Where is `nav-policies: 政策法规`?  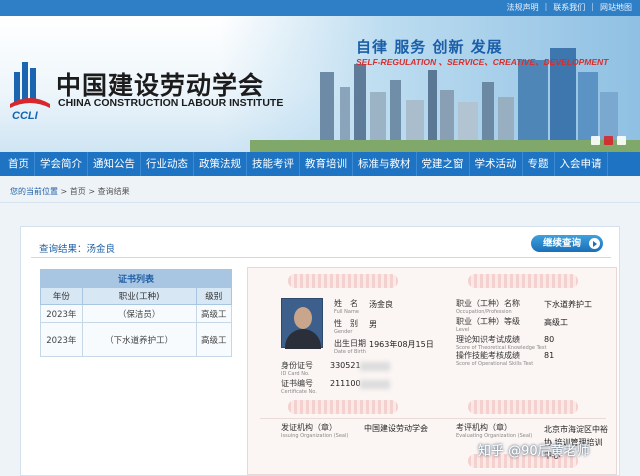
nav-policies: 政策法规 is located at coordinates (220, 164).